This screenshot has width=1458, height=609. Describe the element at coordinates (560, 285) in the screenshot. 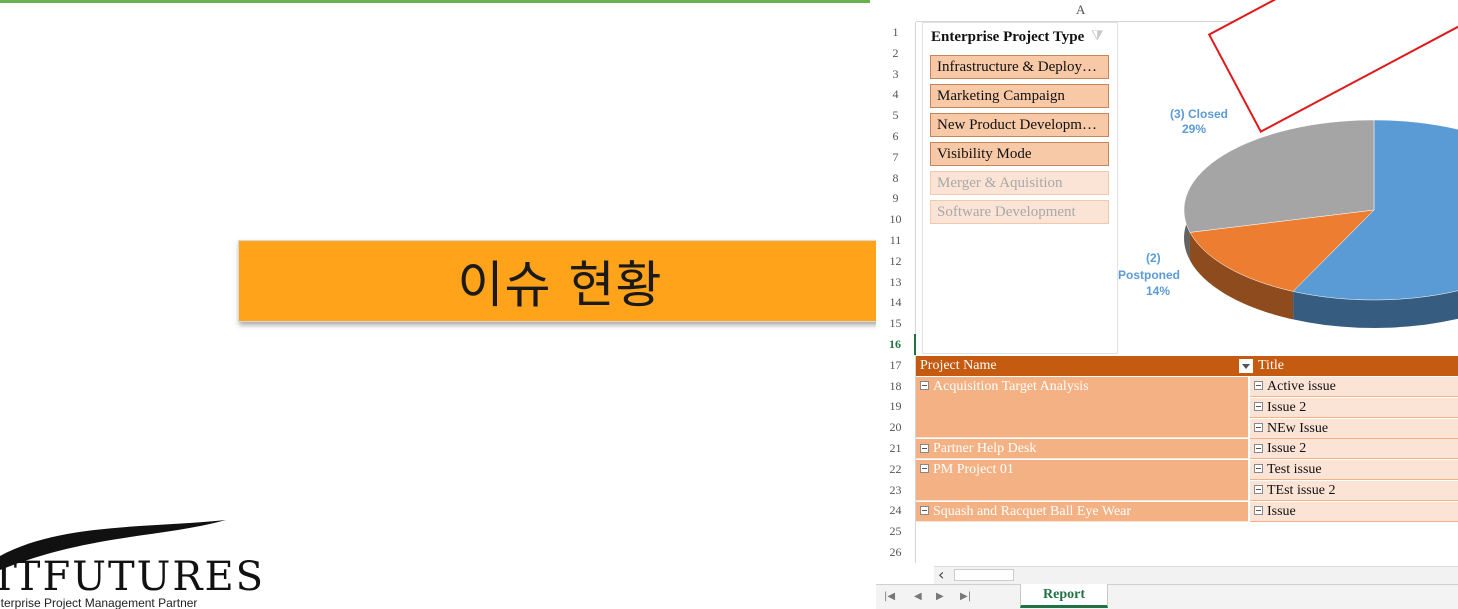

I see `slide-title: 이슈 현황` at that location.